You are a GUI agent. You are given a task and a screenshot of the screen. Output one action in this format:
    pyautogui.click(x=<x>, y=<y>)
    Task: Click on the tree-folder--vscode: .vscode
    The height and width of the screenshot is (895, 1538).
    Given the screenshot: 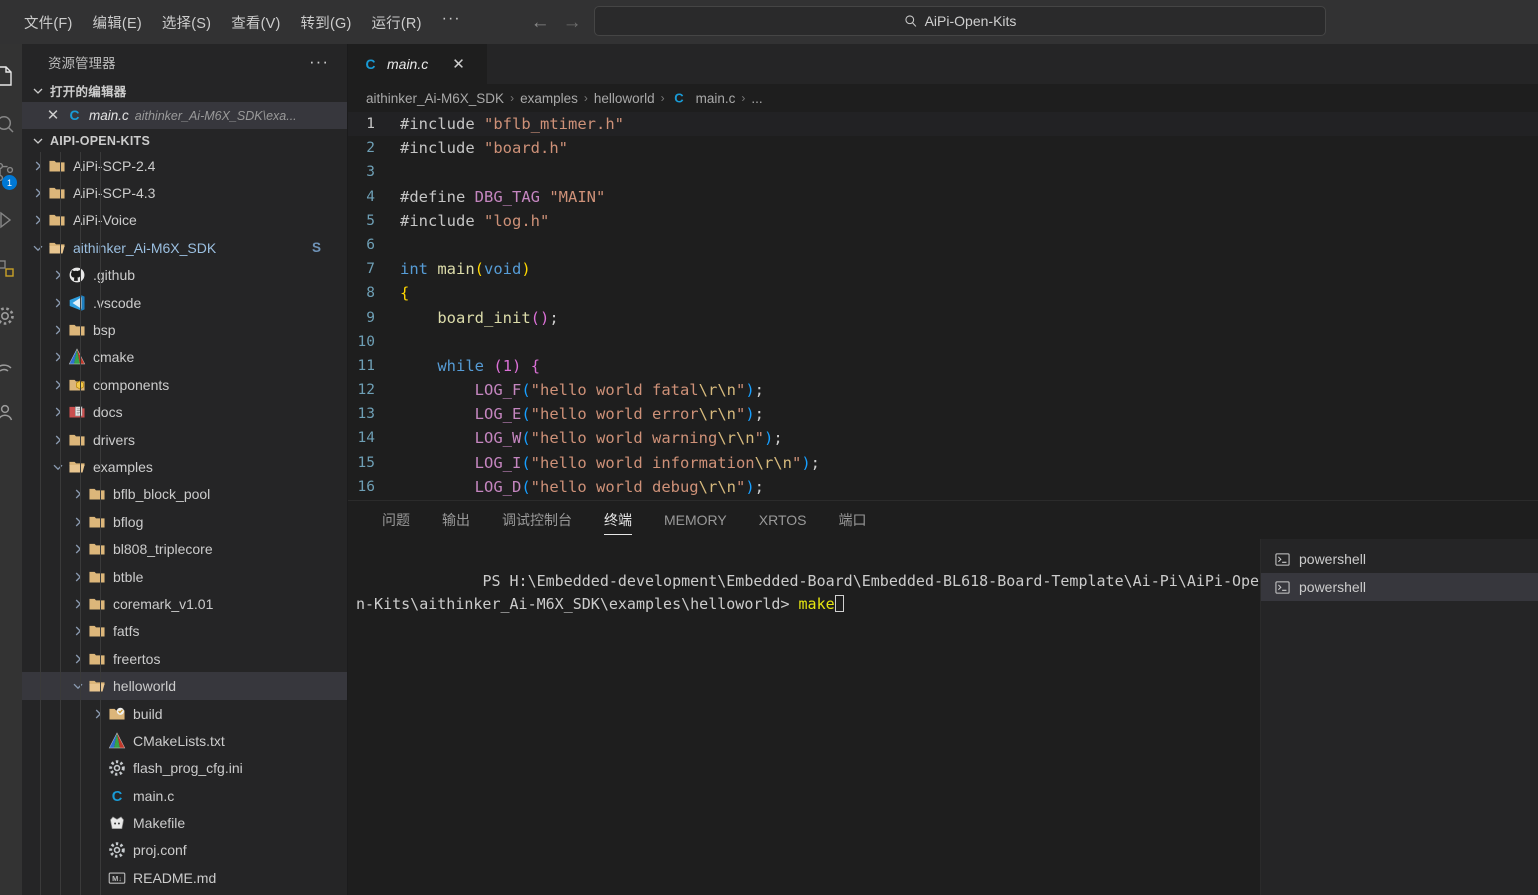 What is the action you would take?
    pyautogui.click(x=184, y=302)
    